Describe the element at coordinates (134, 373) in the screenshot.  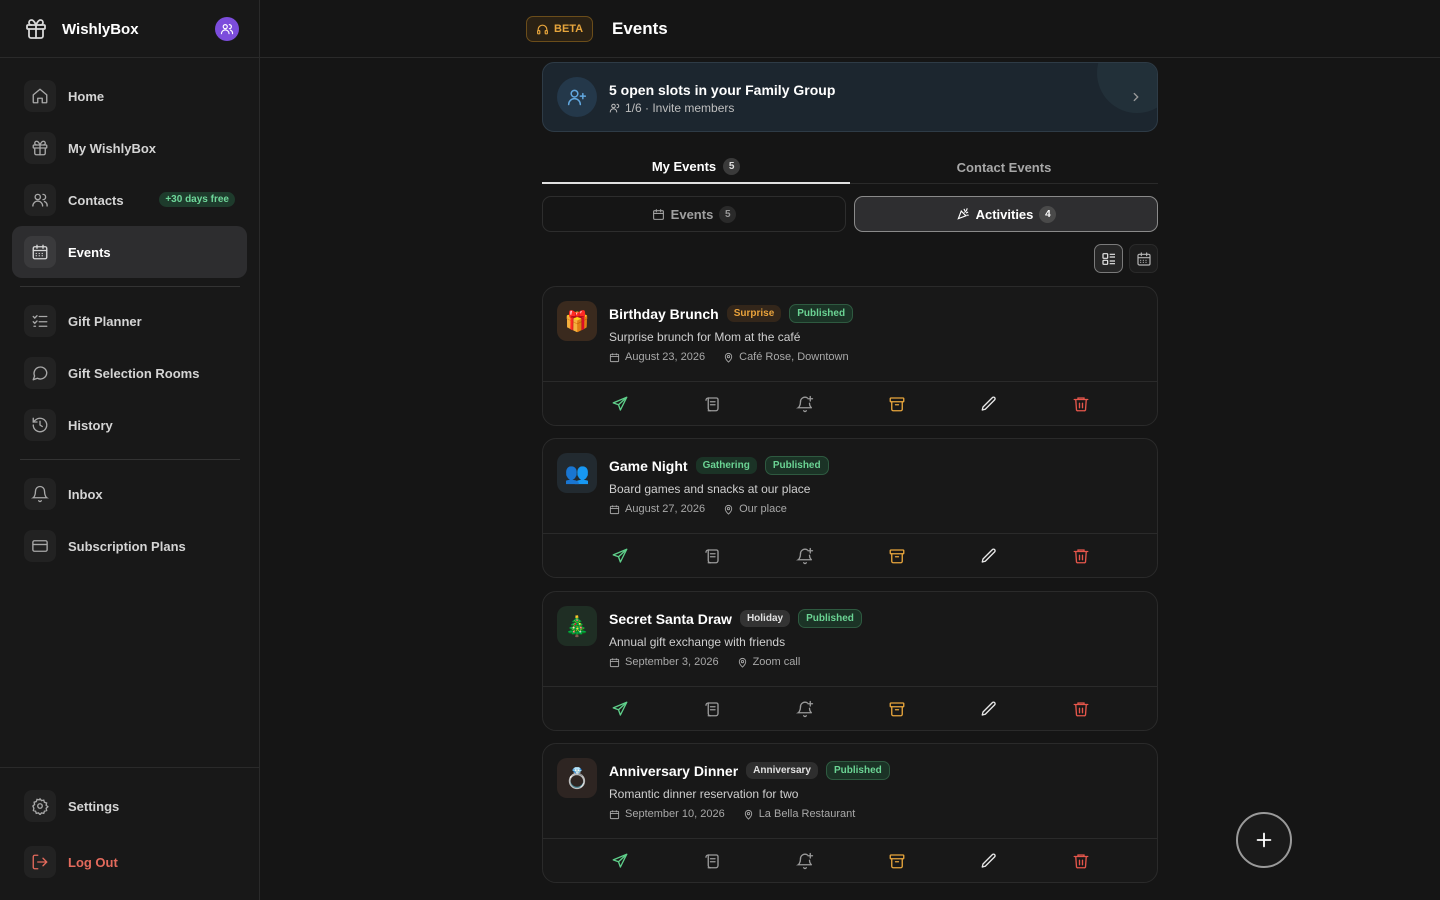
I see `sidebar-item-label: Gift Selection Rooms` at that location.